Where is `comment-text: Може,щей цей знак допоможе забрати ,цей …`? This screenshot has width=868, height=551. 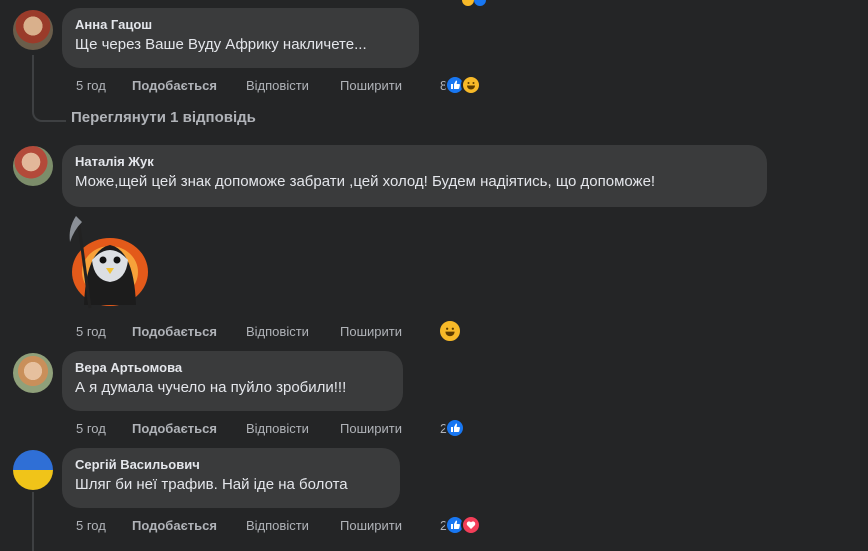 comment-text: Може,щей цей знак допоможе забрати ,цей … is located at coordinates (365, 181).